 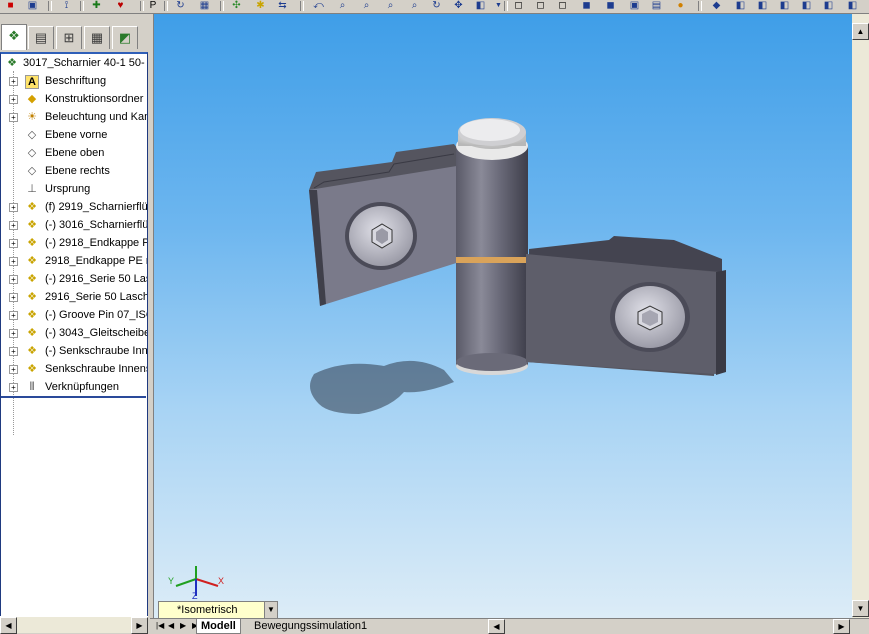 I want to click on tab-feature-tree: ❖, so click(x=14, y=37).